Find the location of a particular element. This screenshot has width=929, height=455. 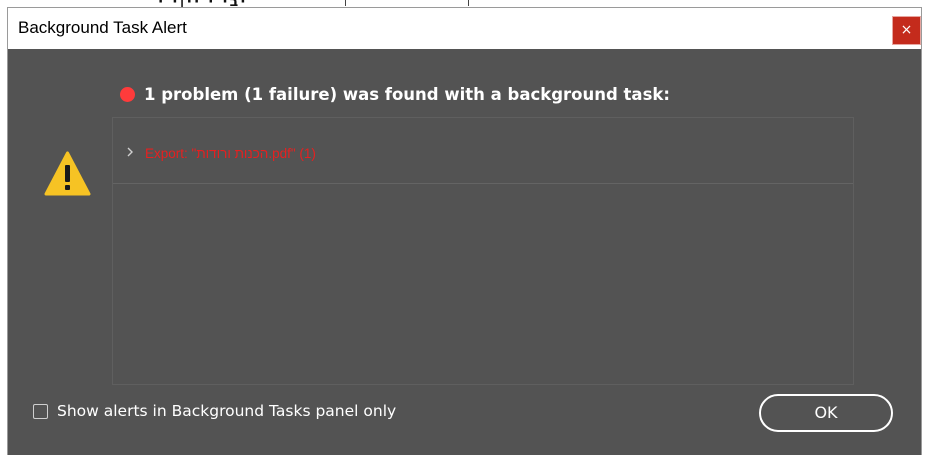

ok-button: OK is located at coordinates (826, 413).